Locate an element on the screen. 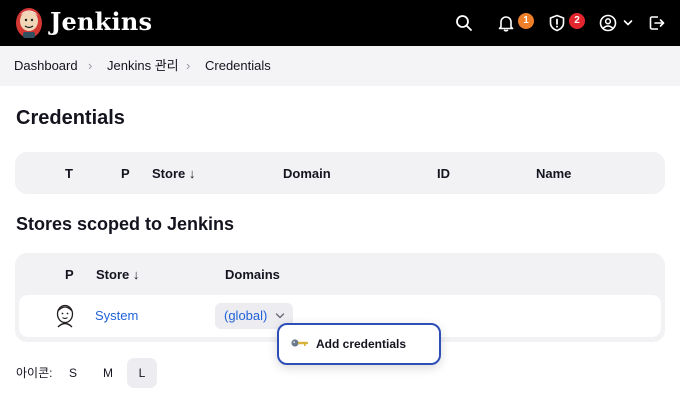 Image resolution: width=680 pixels, height=410 pixels. add-credentials-label: Add credentials is located at coordinates (361, 344).